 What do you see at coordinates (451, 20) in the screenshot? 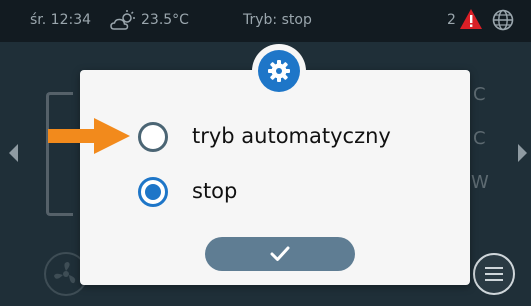
I see `alarm-count: 2` at bounding box center [451, 20].